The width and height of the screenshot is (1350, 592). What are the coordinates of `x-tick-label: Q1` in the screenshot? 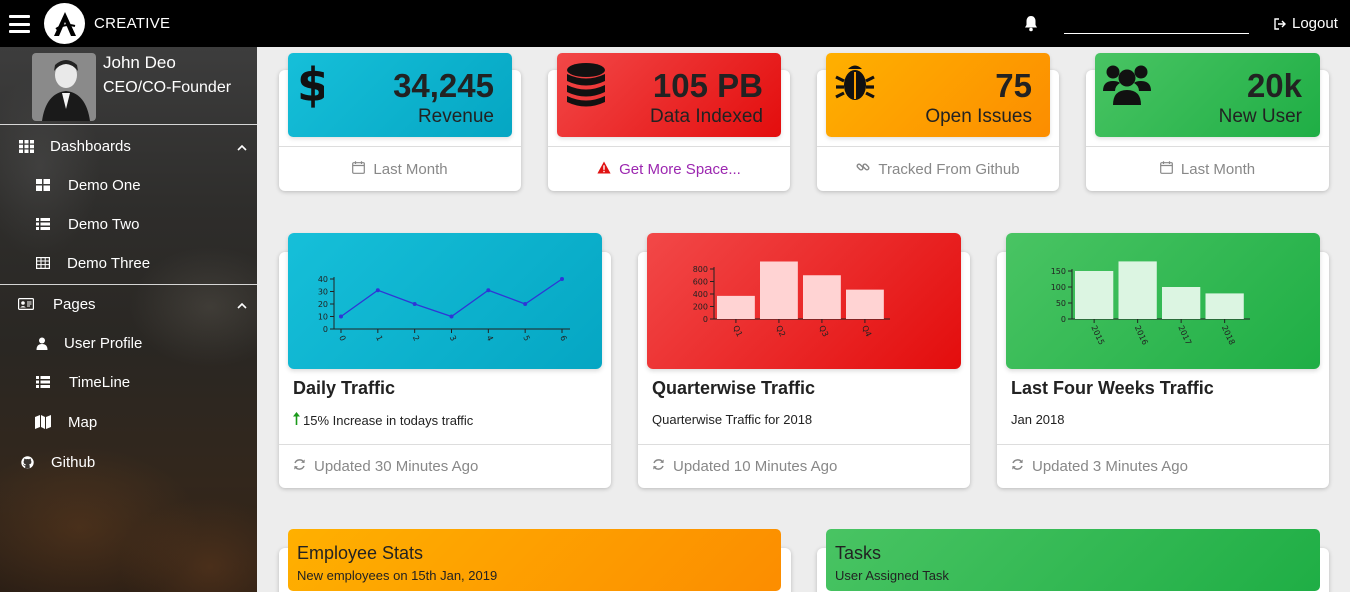 It's located at (737, 331).